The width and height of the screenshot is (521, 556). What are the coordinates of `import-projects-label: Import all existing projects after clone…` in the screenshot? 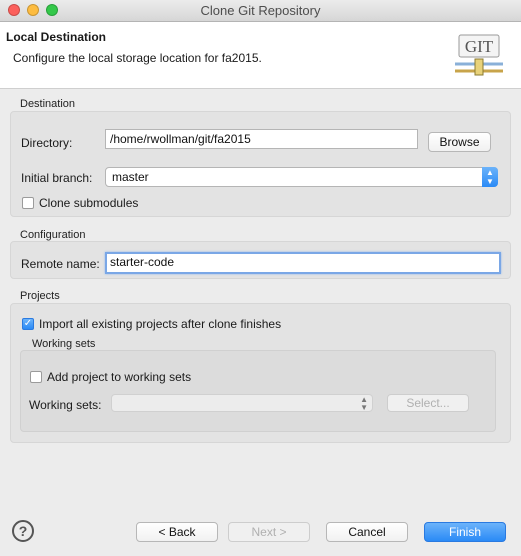 It's located at (160, 324).